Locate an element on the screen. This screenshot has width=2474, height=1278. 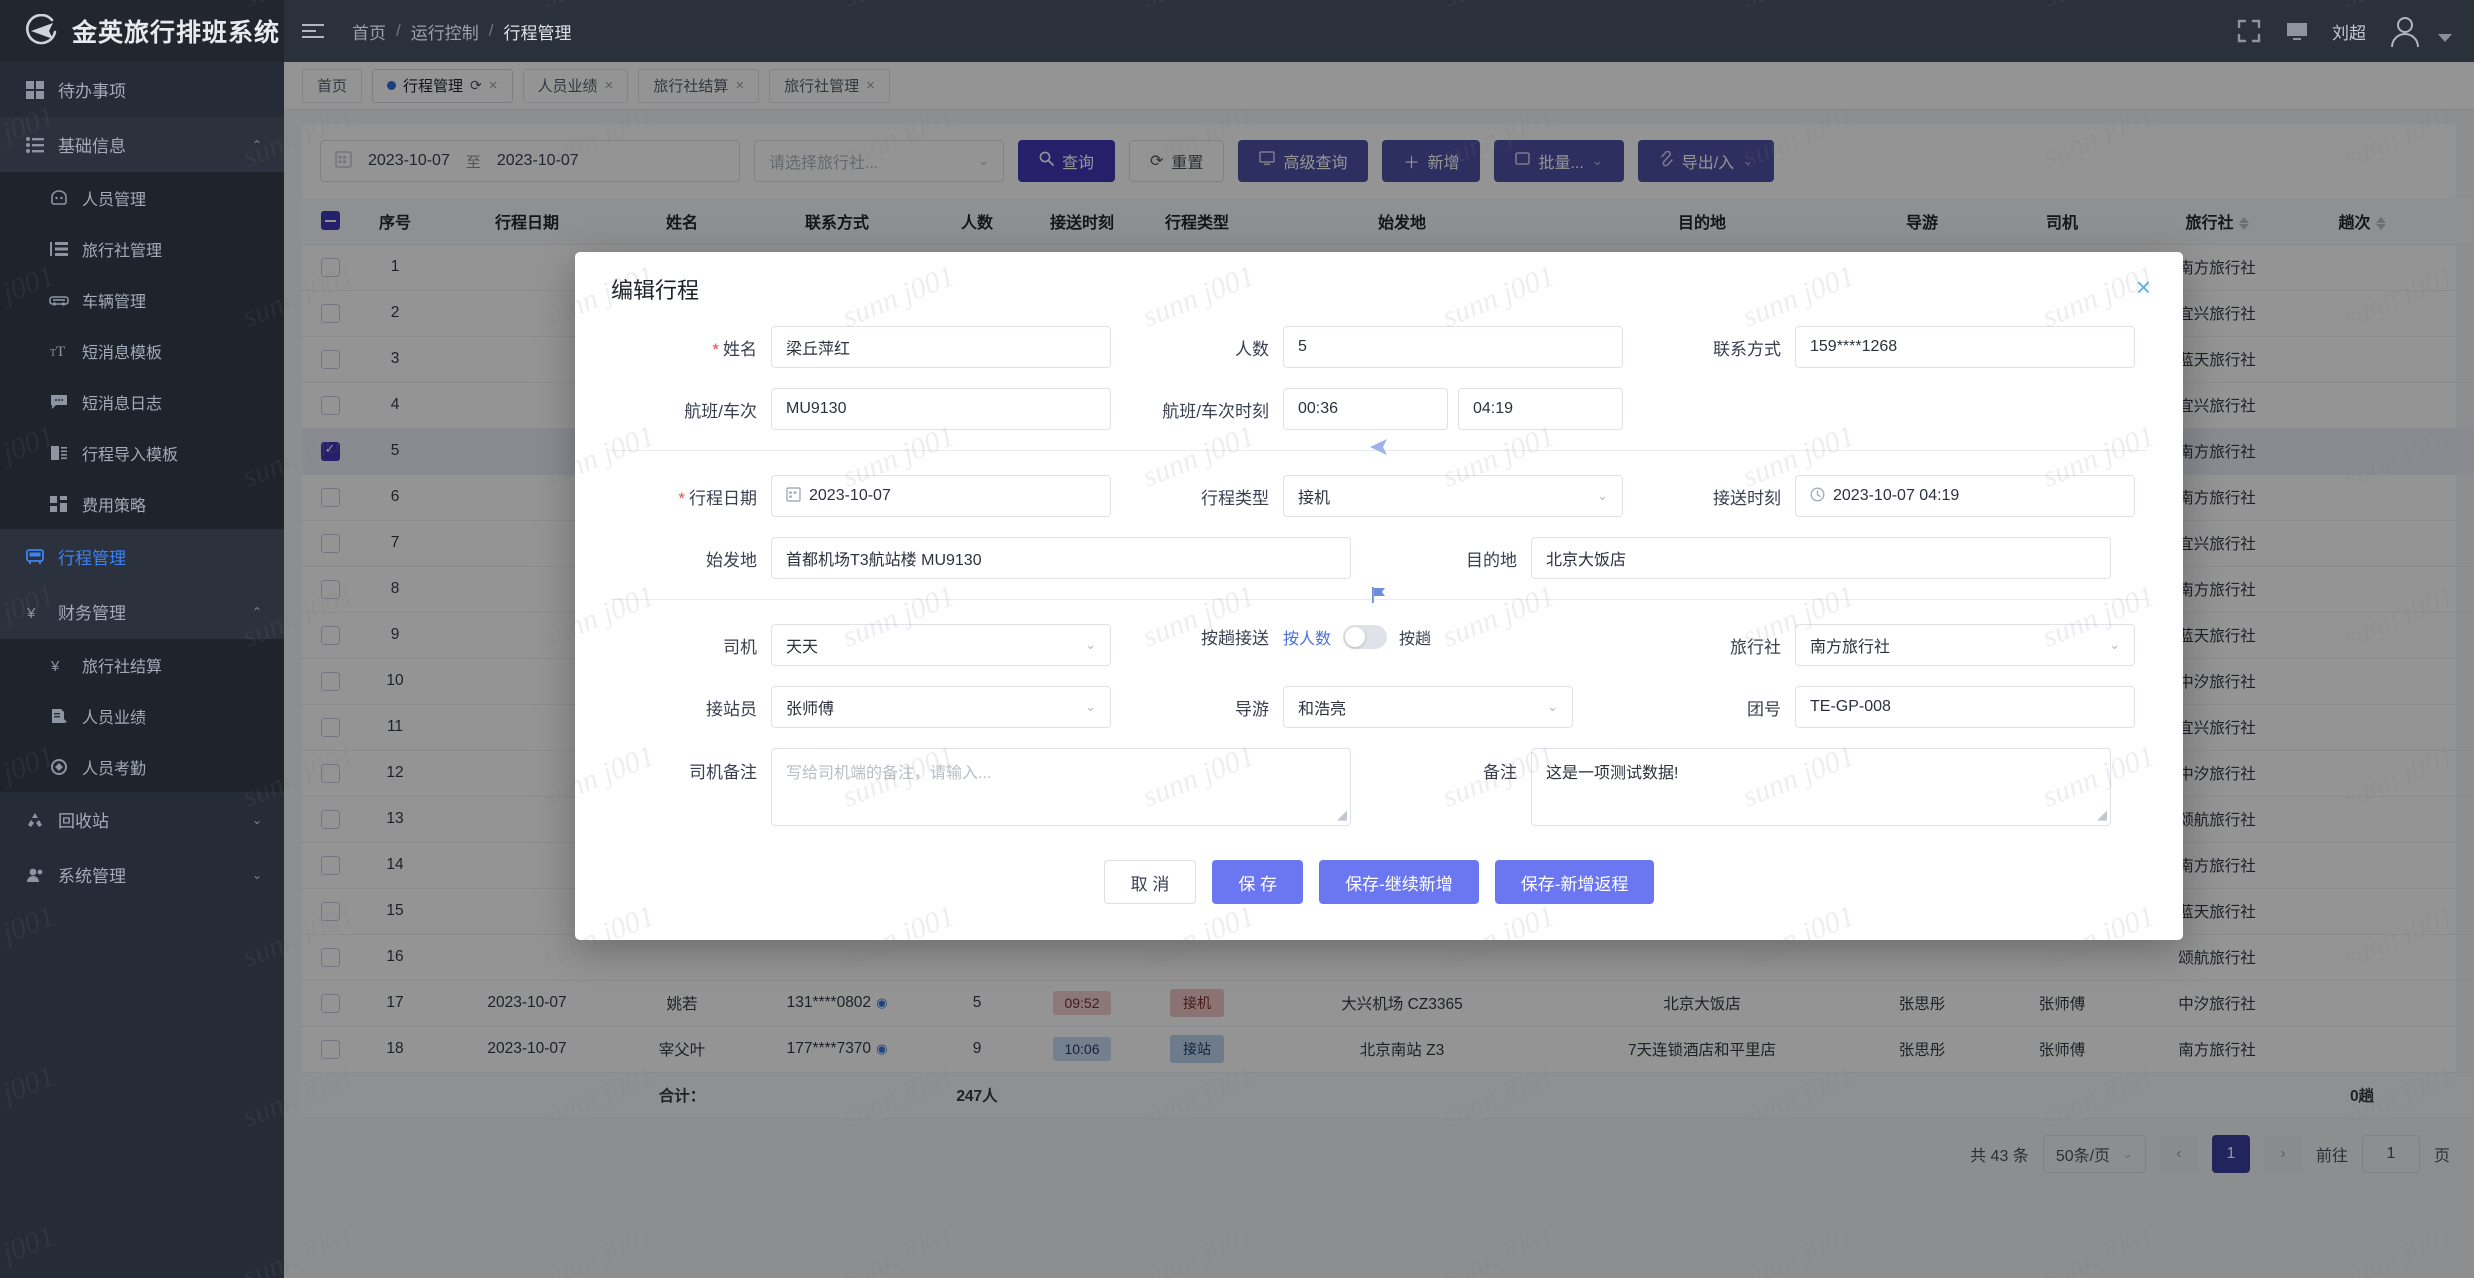
contact-label: 联系方式 is located at coordinates (1747, 349).